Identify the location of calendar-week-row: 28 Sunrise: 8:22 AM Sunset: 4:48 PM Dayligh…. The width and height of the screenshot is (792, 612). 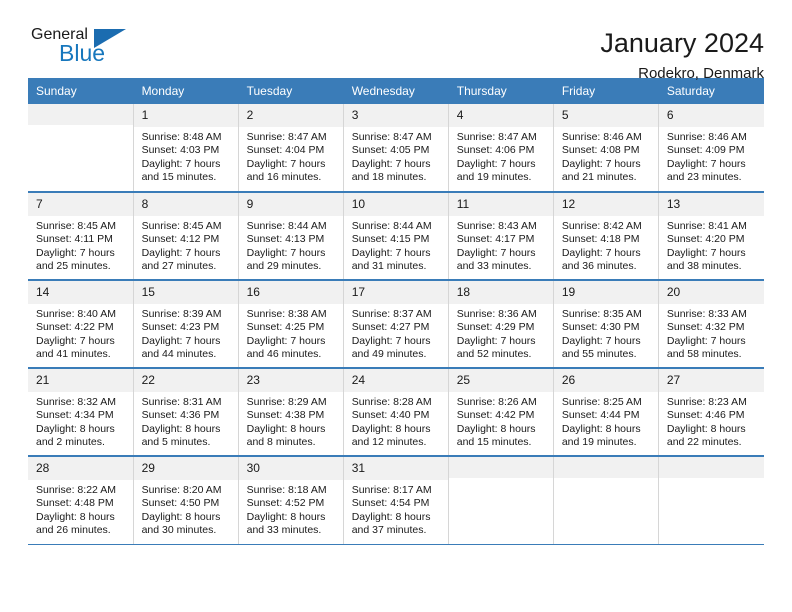
(396, 500).